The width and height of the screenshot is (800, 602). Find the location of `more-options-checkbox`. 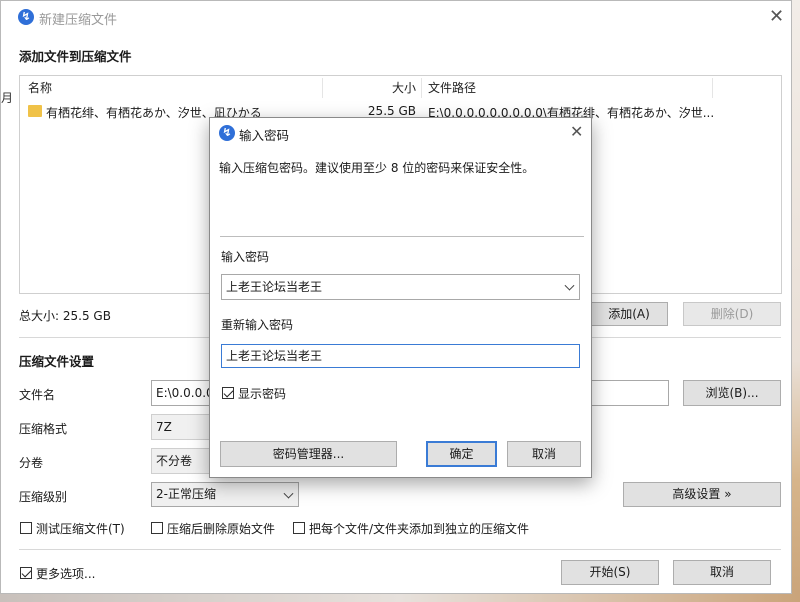

more-options-checkbox is located at coordinates (26, 573).